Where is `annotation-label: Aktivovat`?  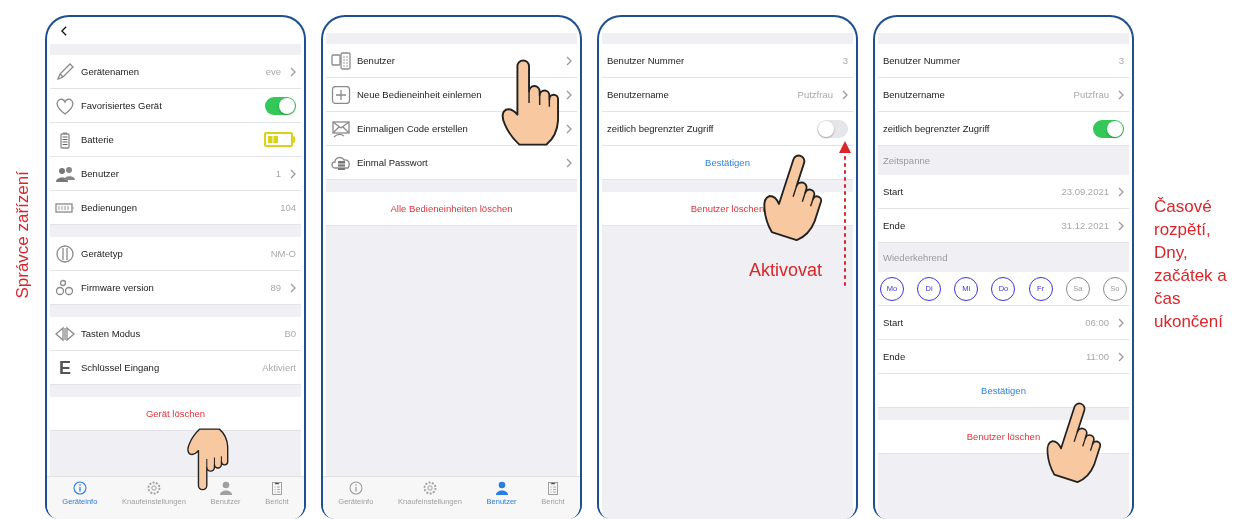
annotation-label: Aktivovat is located at coordinates (786, 270).